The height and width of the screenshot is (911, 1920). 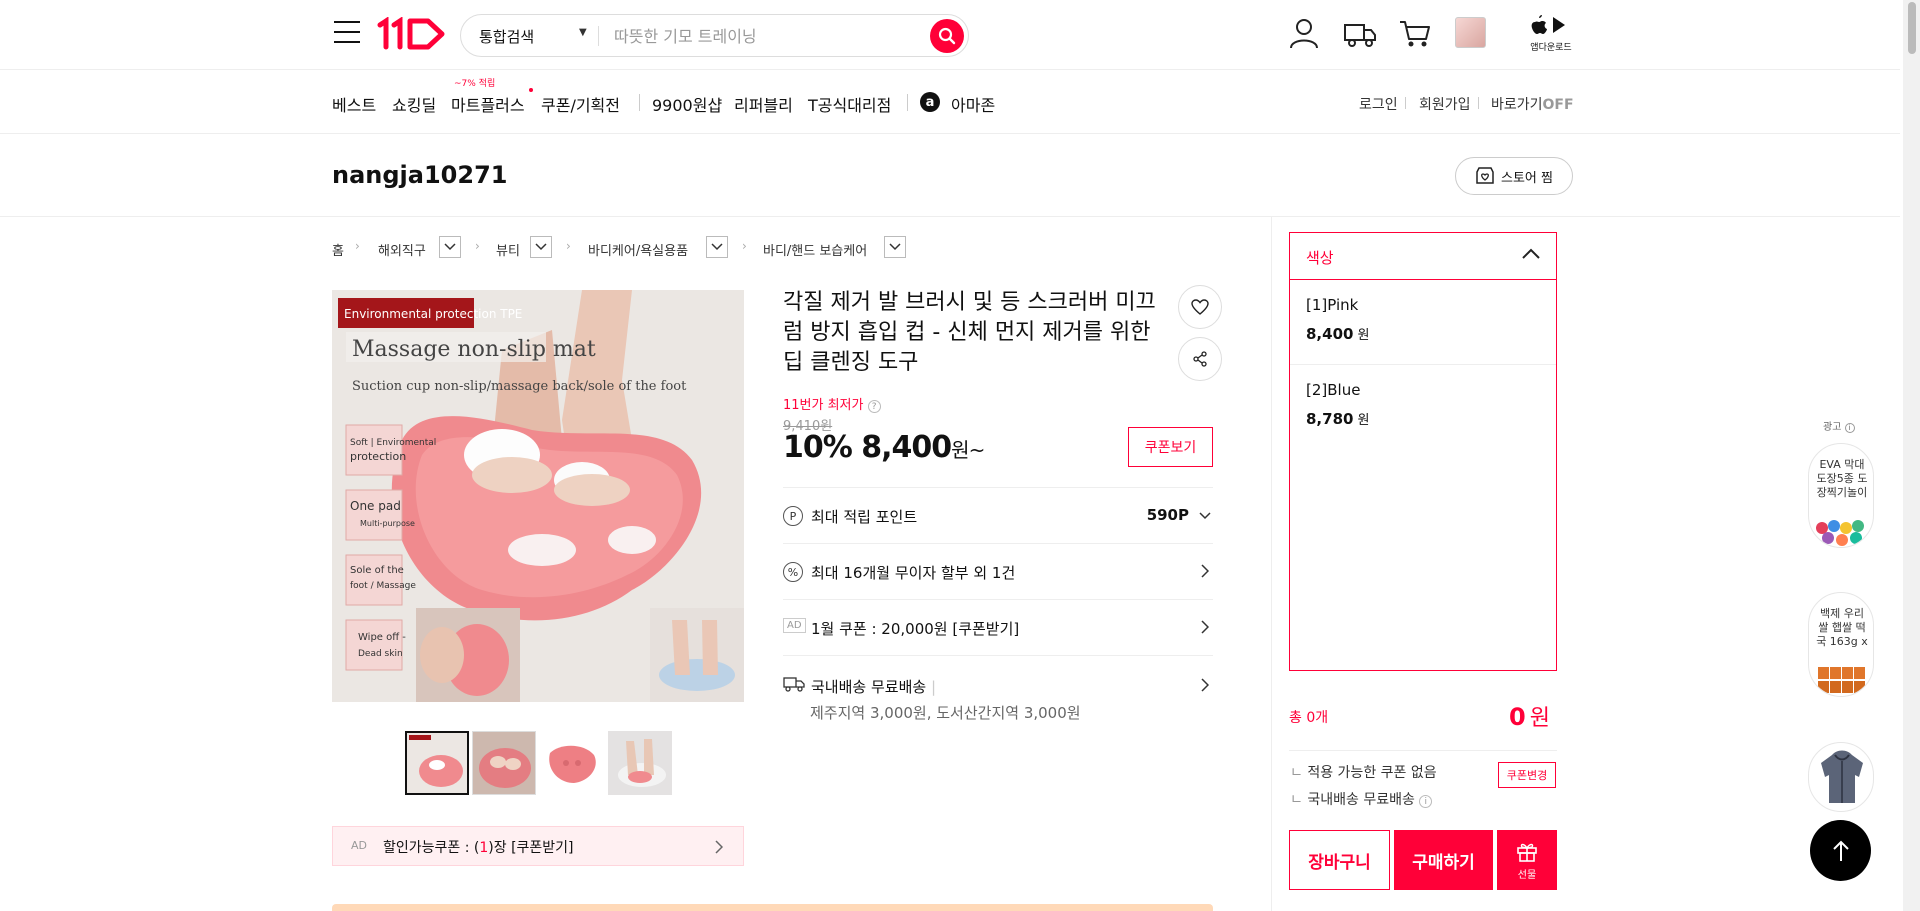 I want to click on page-scrollbar, so click(x=1911, y=455).